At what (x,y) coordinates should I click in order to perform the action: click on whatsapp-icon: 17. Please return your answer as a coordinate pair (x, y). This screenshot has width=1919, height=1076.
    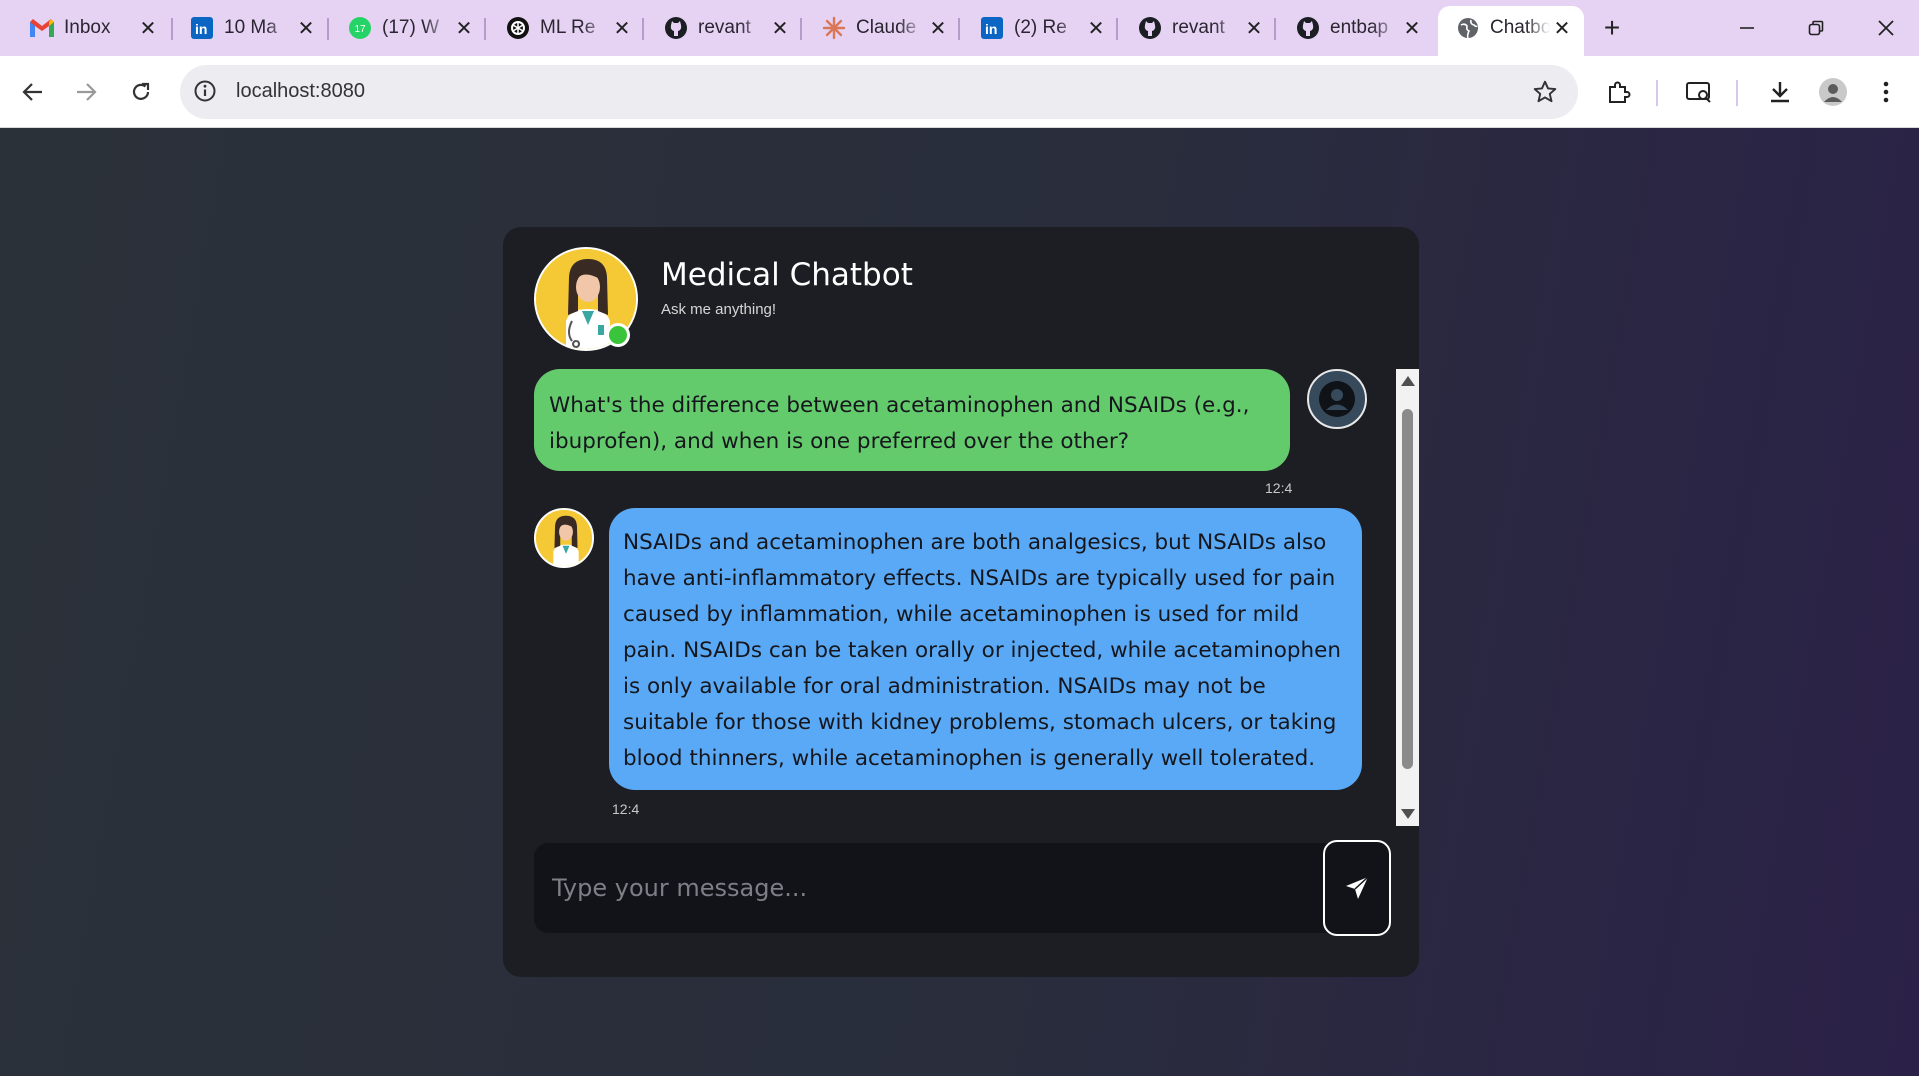
    Looking at the image, I should click on (360, 28).